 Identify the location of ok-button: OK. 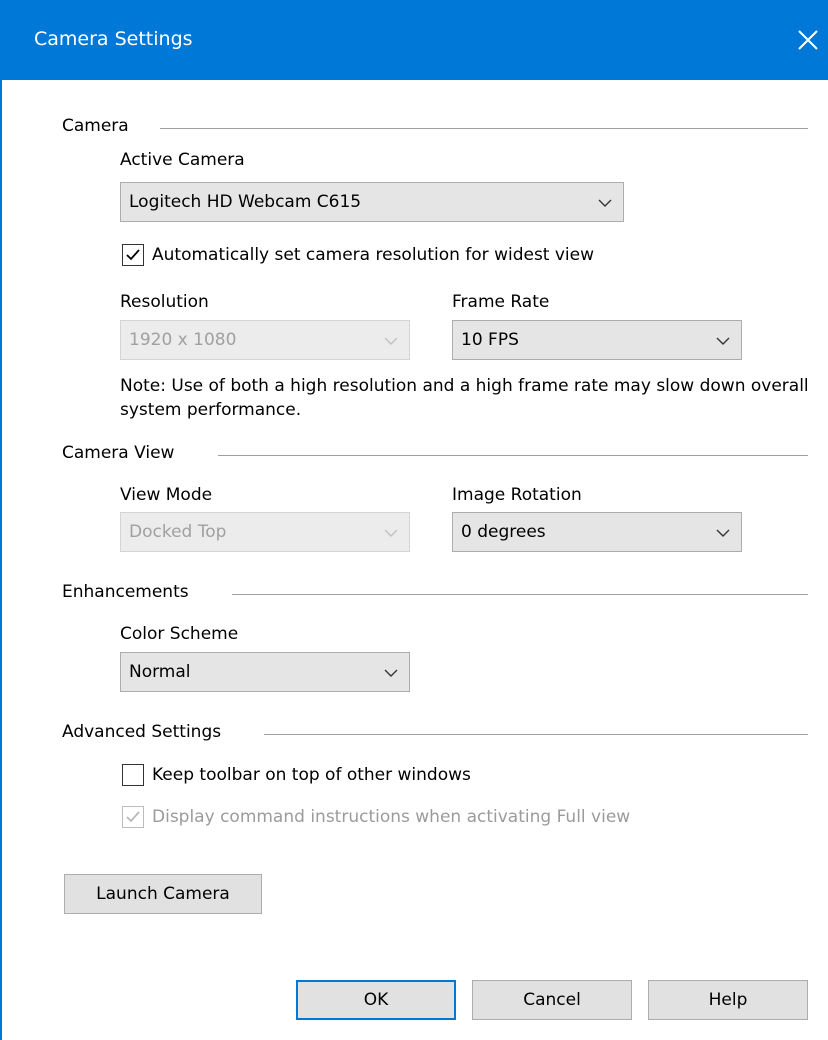
(376, 1000).